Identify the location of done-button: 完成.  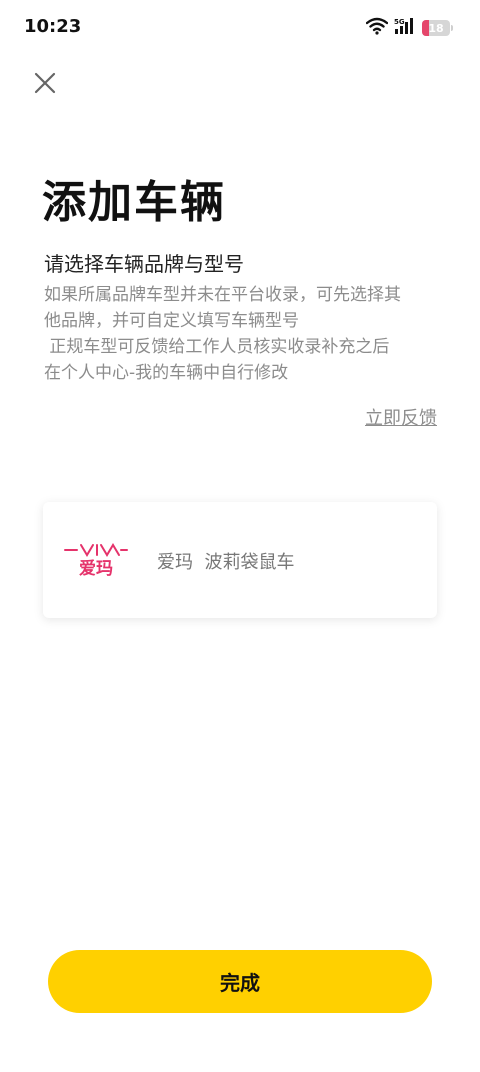
(240, 981).